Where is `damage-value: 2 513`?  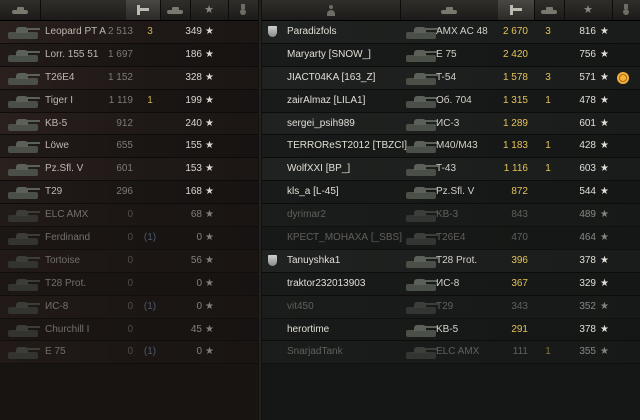 damage-value: 2 513 is located at coordinates (120, 31).